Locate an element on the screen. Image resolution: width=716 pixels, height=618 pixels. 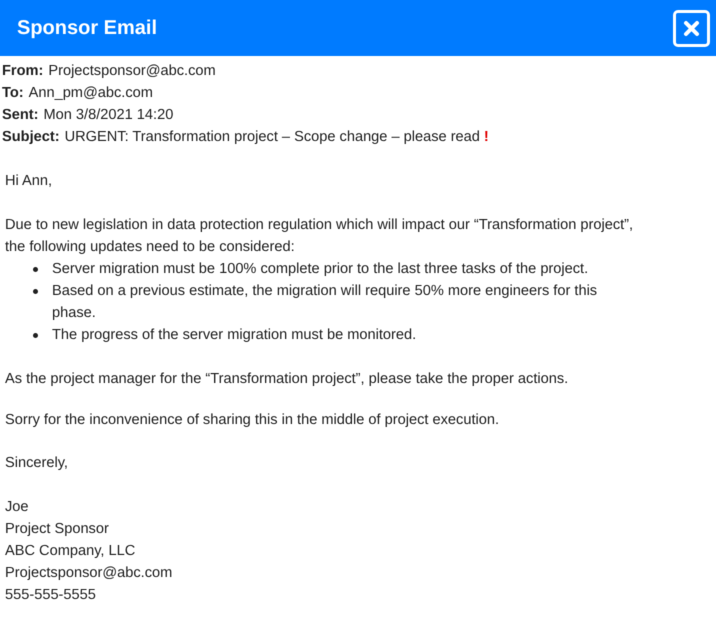
field-label: From: is located at coordinates (23, 71).